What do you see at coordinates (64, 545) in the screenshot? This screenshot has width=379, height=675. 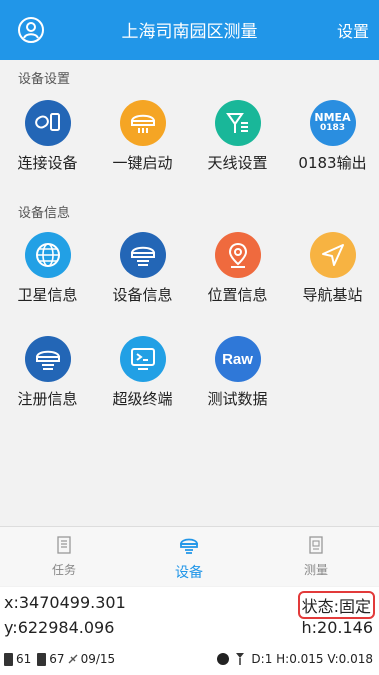 I see `task-icon` at bounding box center [64, 545].